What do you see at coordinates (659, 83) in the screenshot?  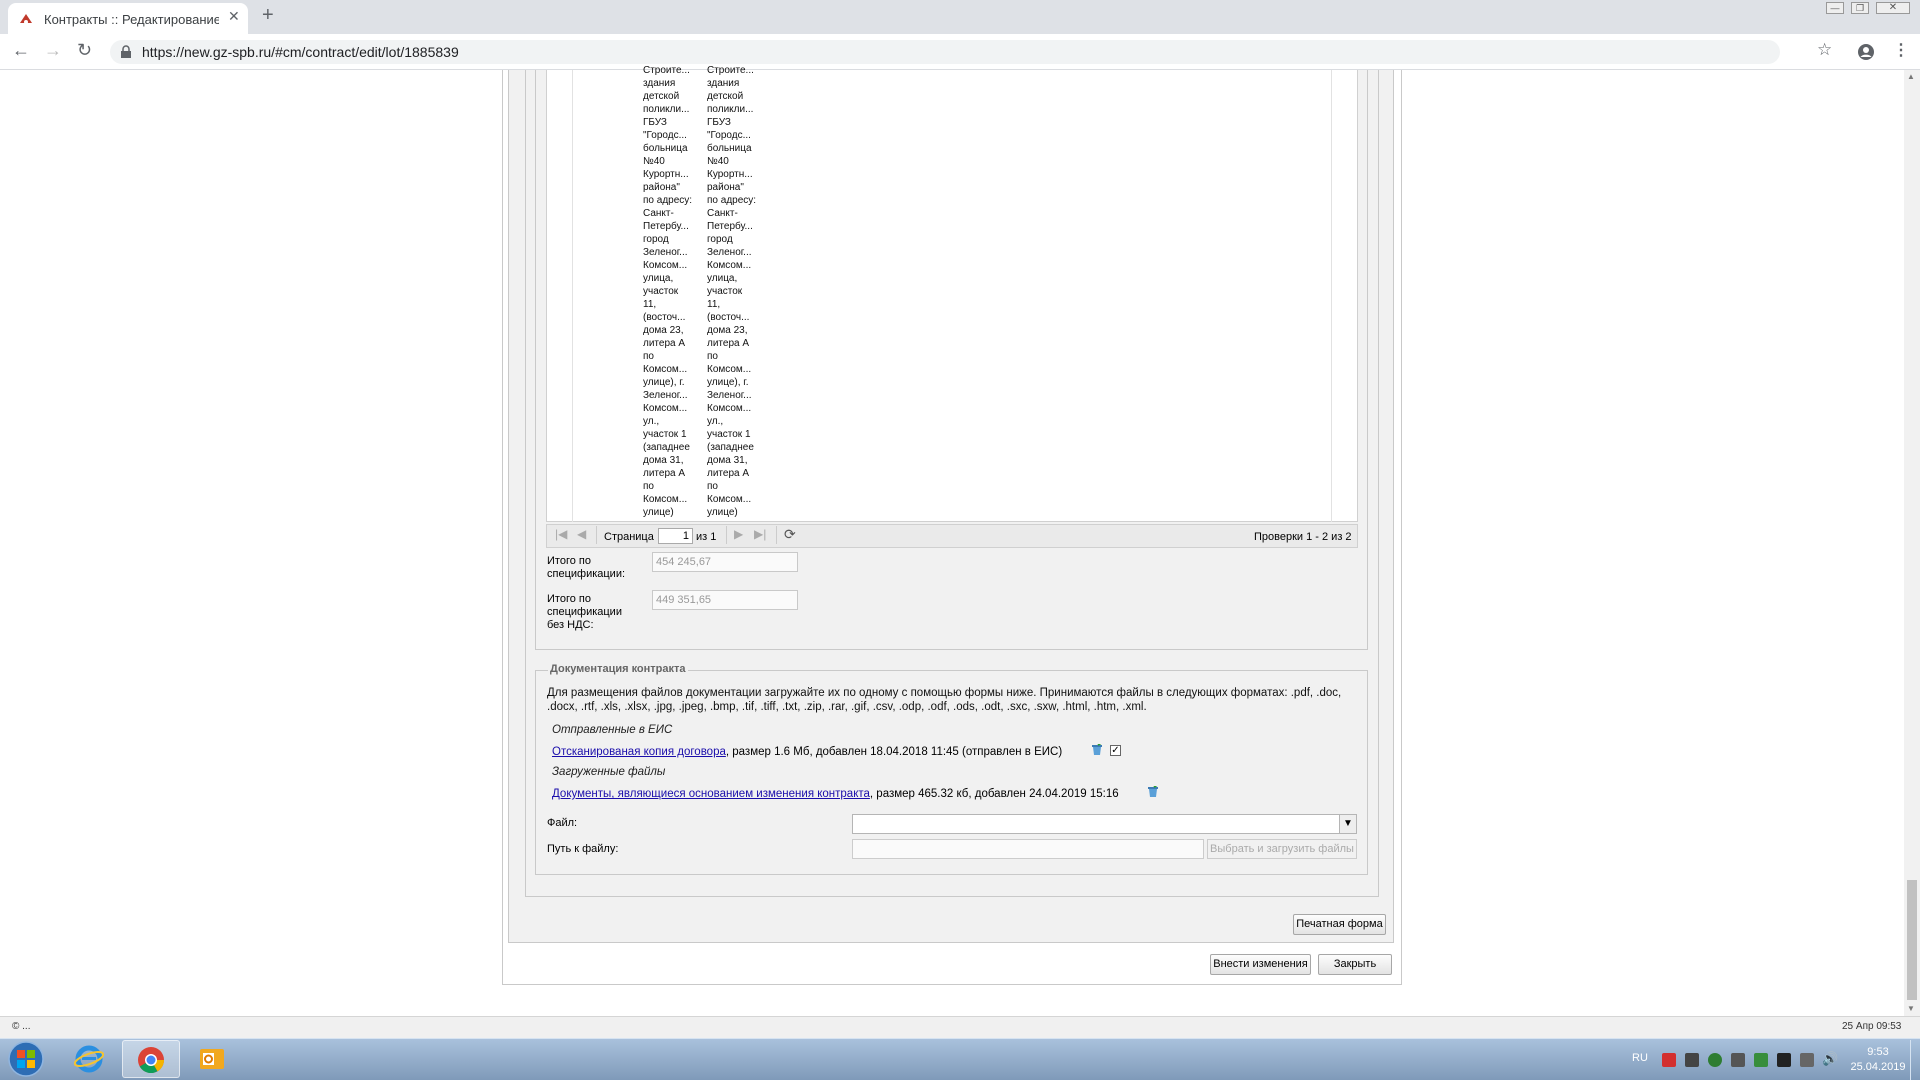 I see `grid-cell-line: здания` at bounding box center [659, 83].